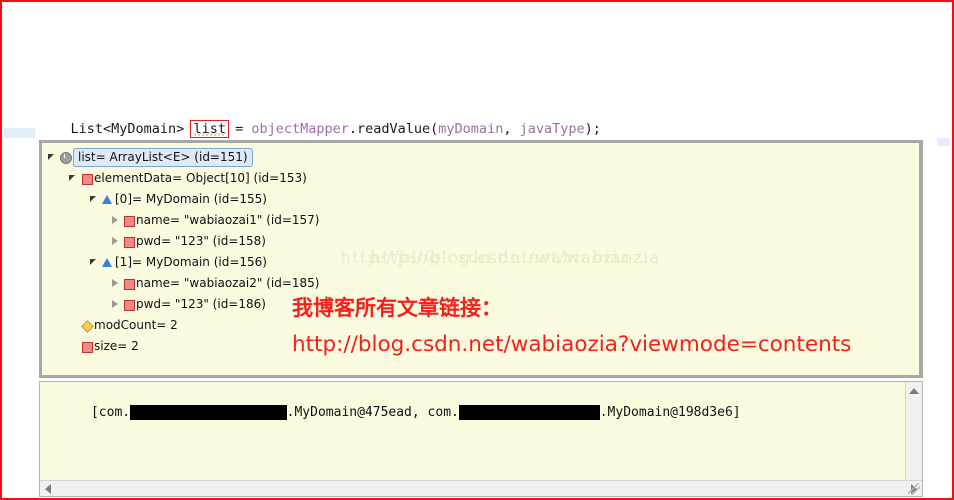 The height and width of the screenshot is (500, 954). What do you see at coordinates (66, 157) in the screenshot?
I see `local-variable-icon` at bounding box center [66, 157].